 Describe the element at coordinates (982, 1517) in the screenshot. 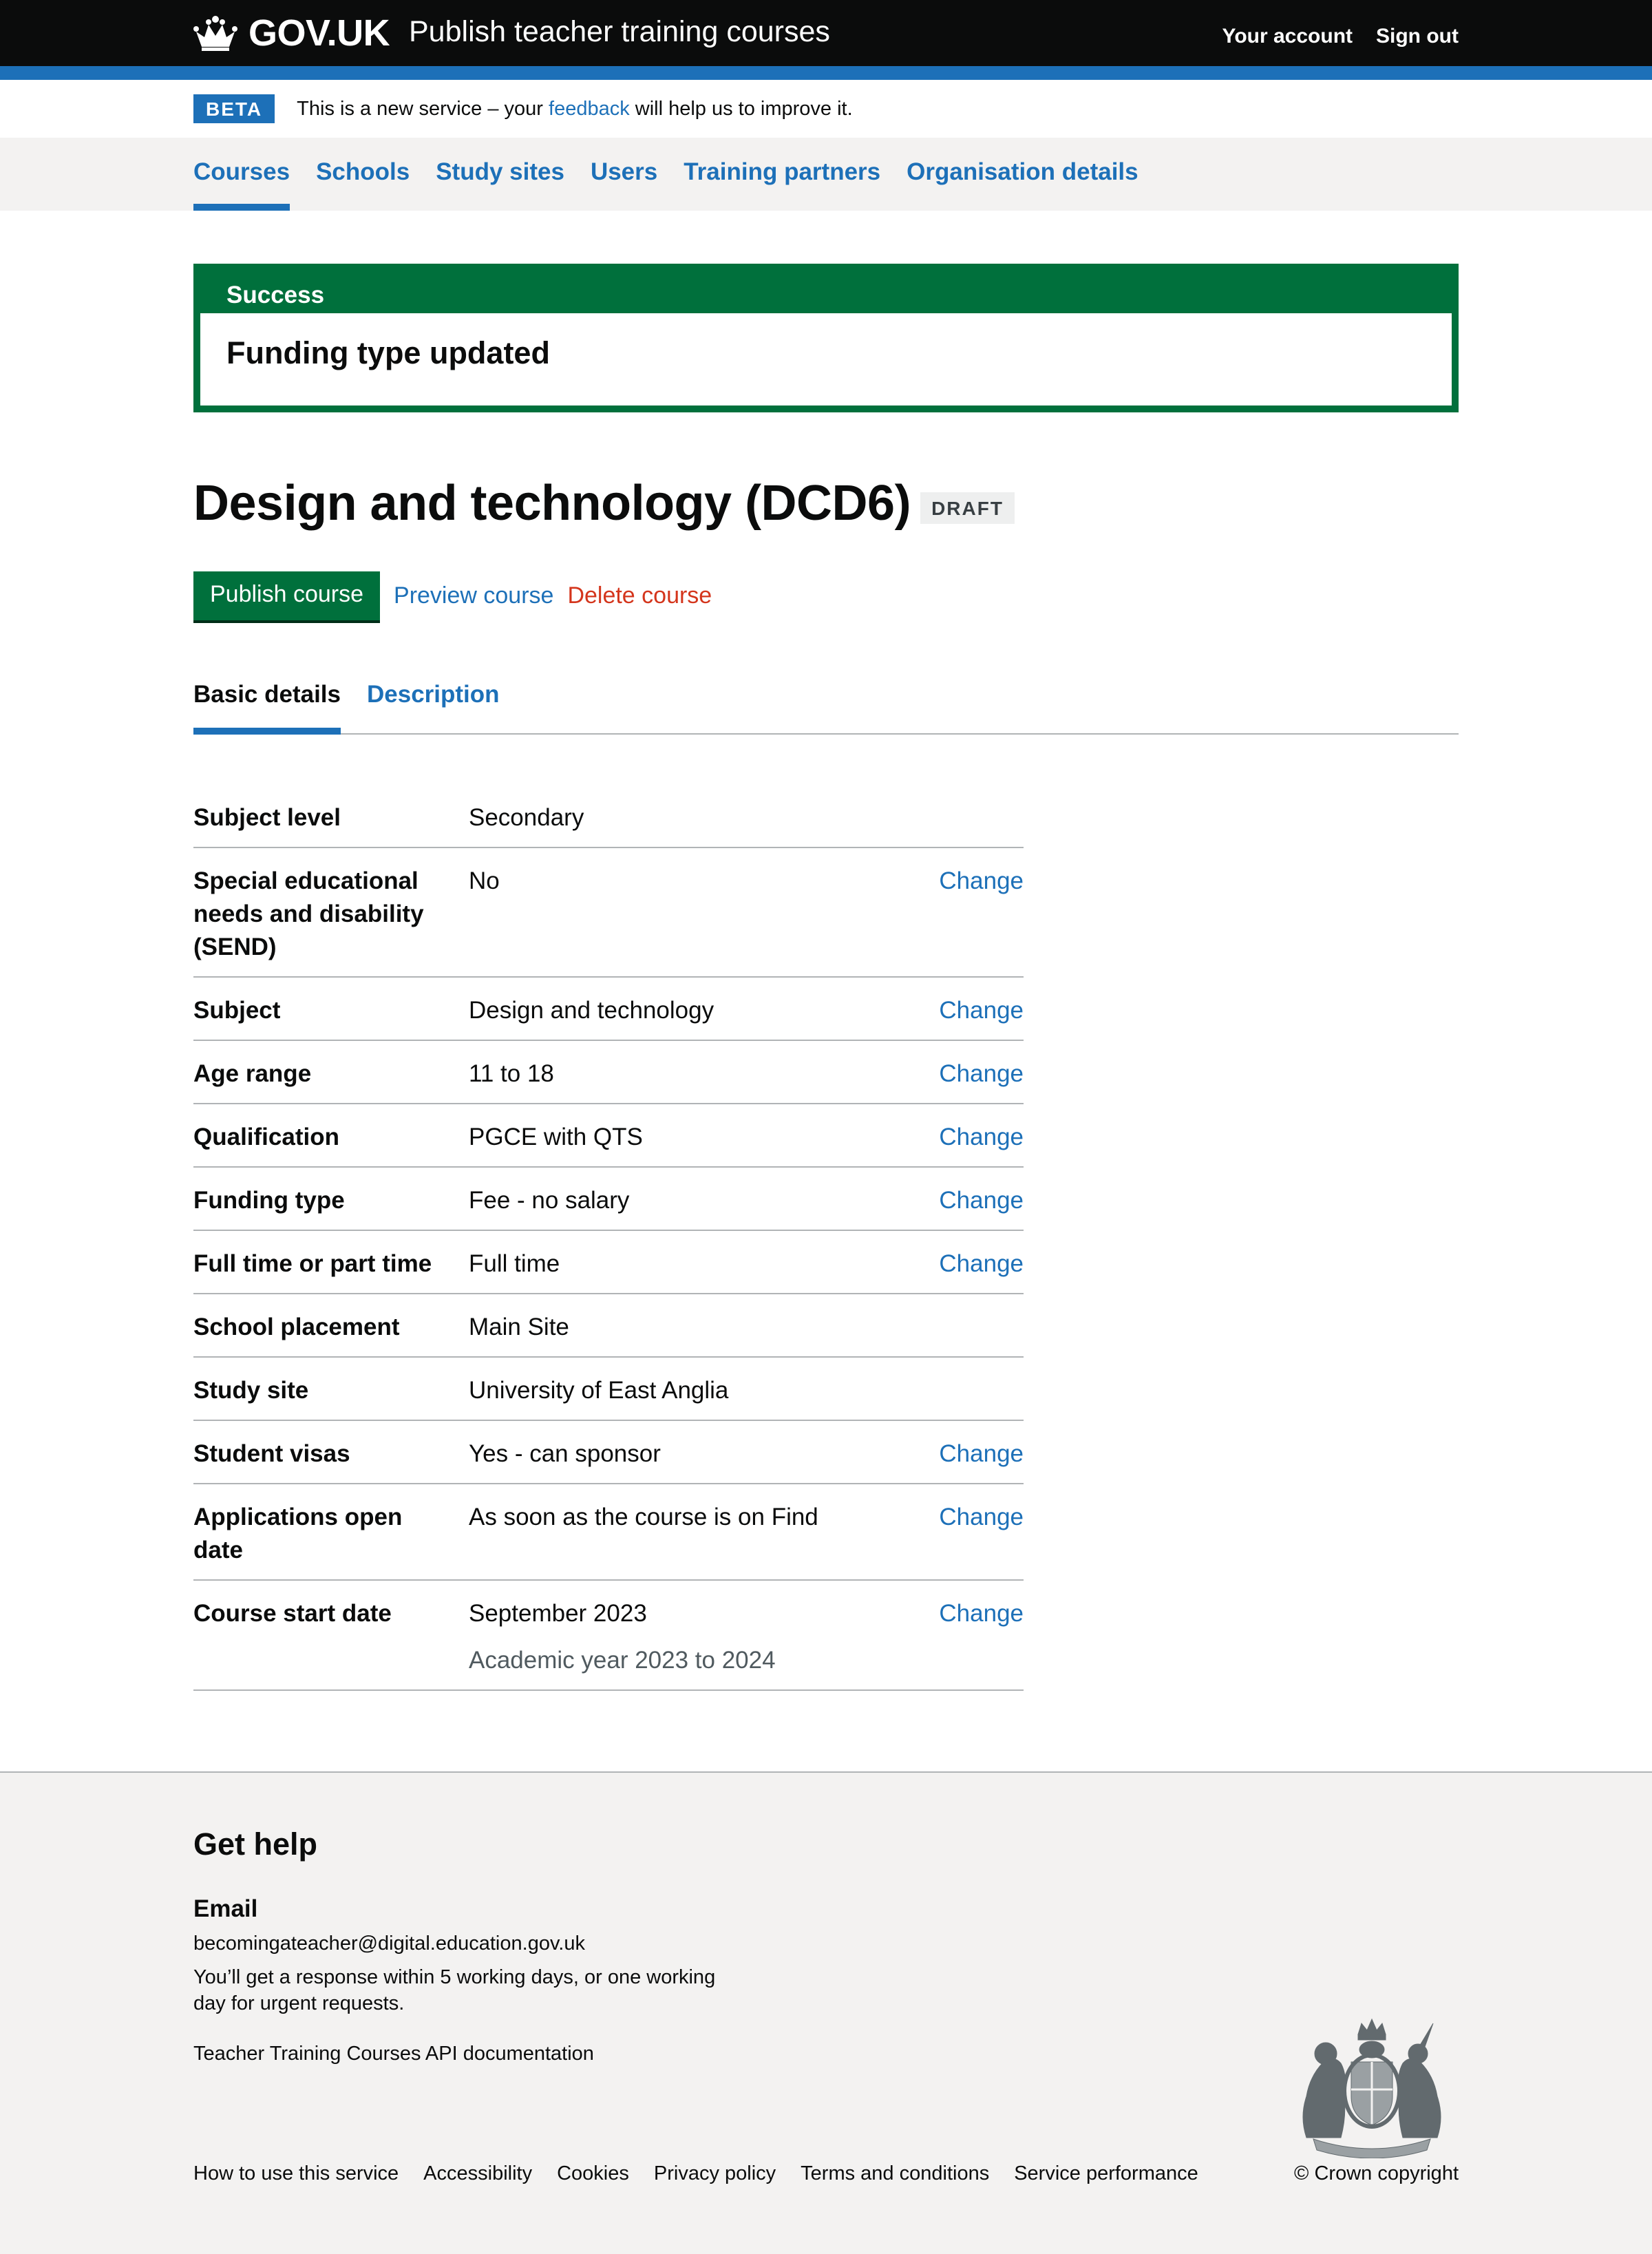

I see `change-applications-open-date-link: Change` at that location.